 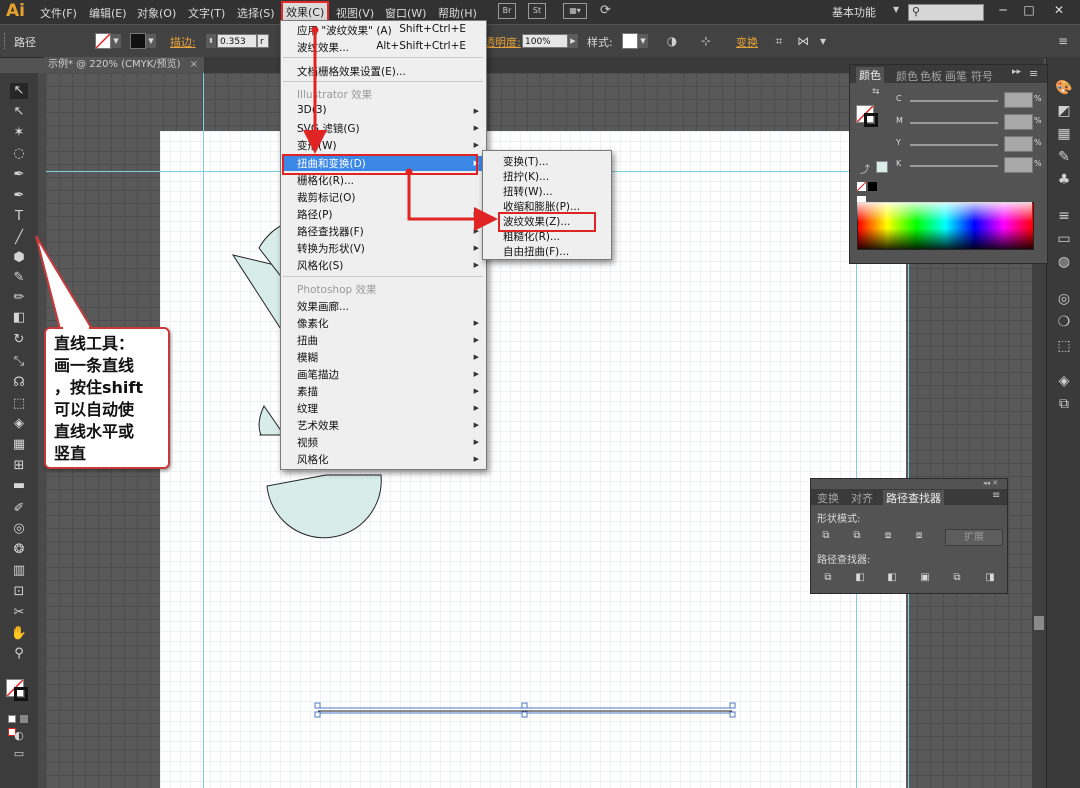 I want to click on yellow-row: Y %, so click(x=986, y=144).